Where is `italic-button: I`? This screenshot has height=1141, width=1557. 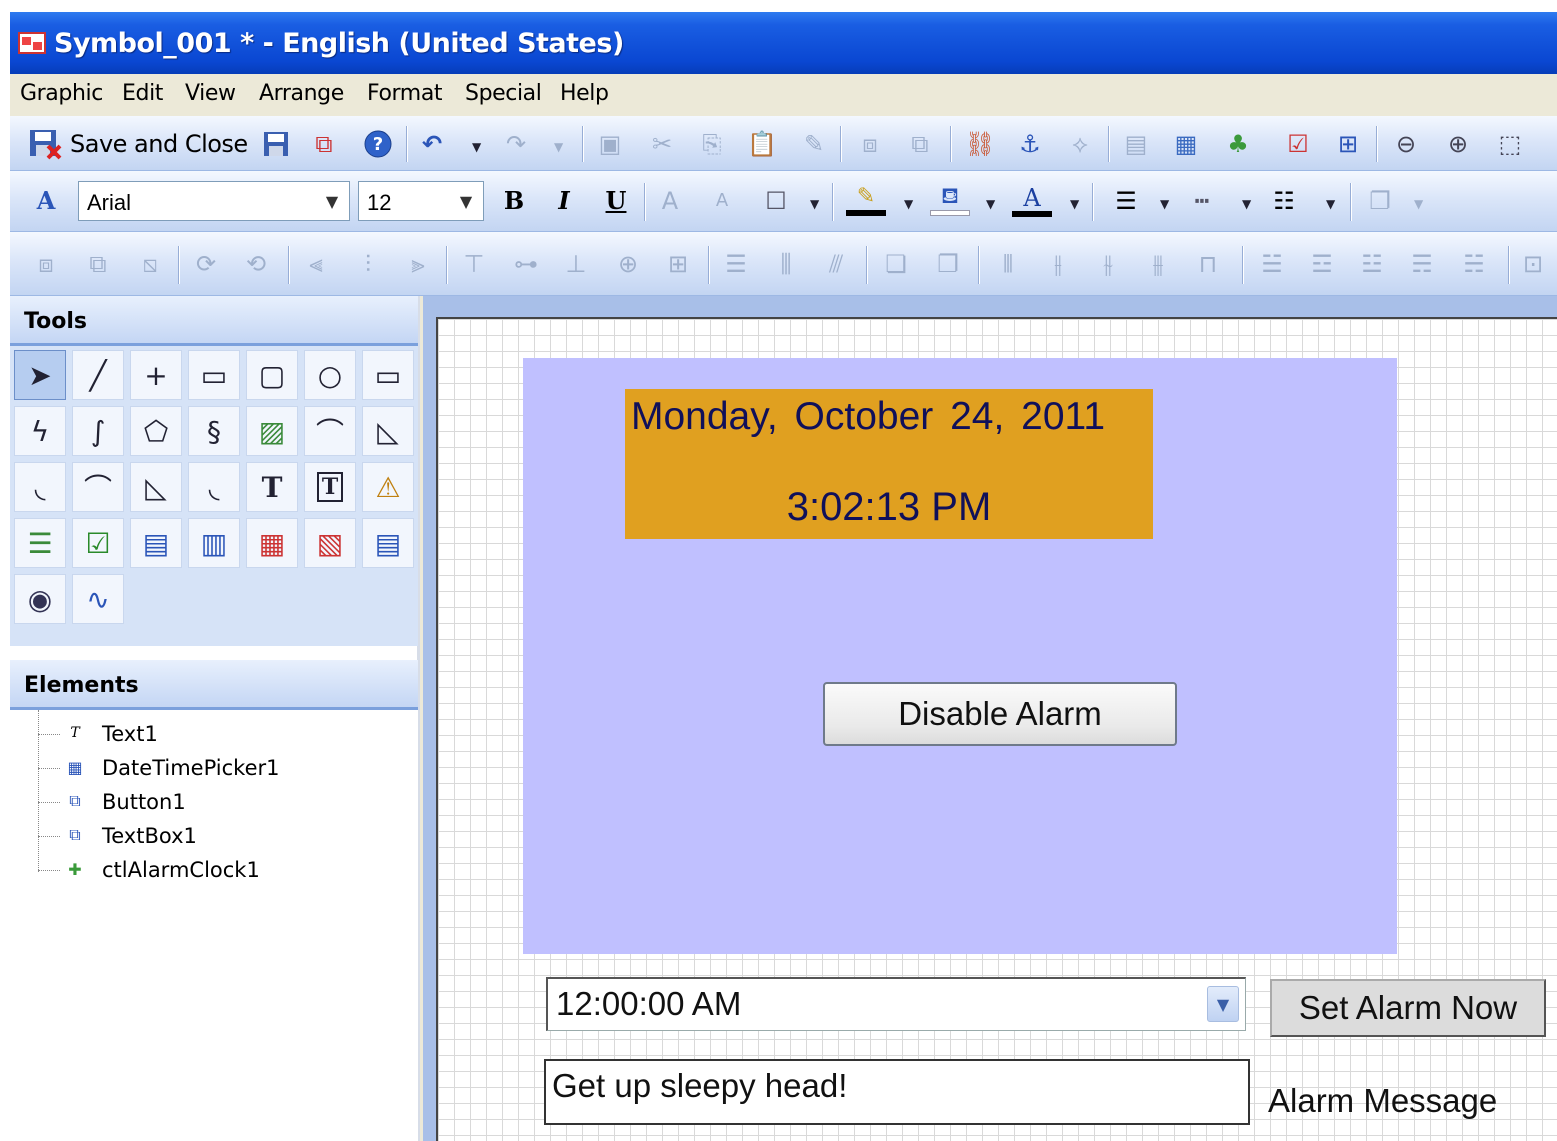 italic-button: I is located at coordinates (564, 201).